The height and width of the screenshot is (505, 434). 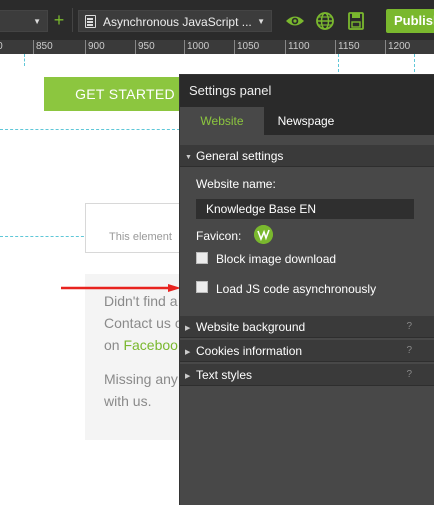 What do you see at coordinates (410, 21) in the screenshot?
I see `publish-button: Publish` at bounding box center [410, 21].